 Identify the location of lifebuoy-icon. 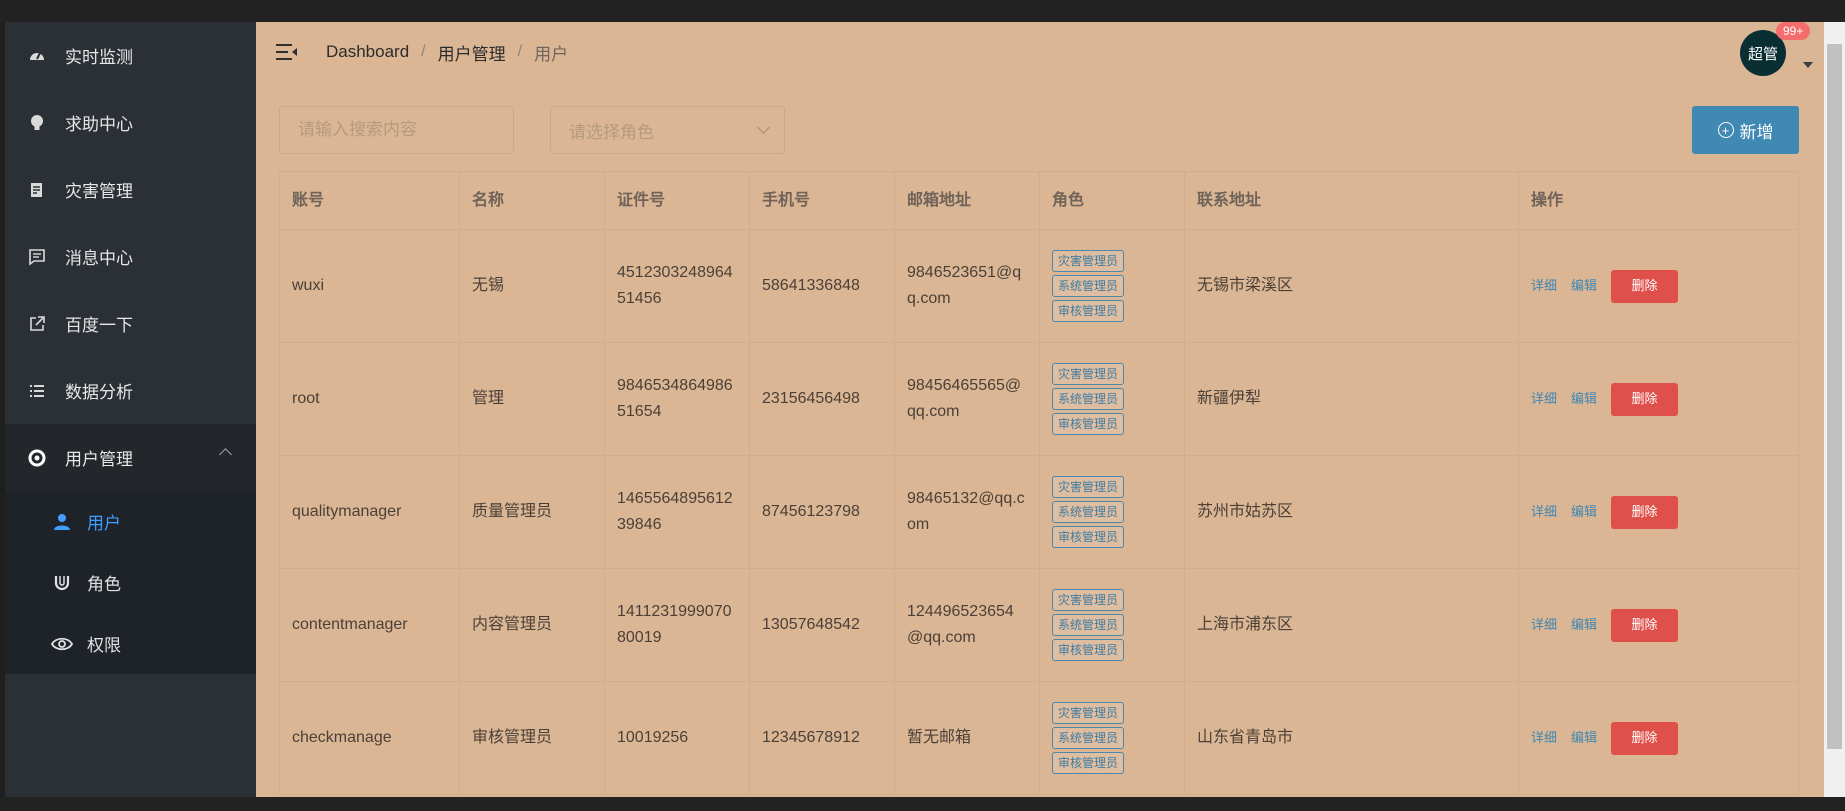
(37, 458).